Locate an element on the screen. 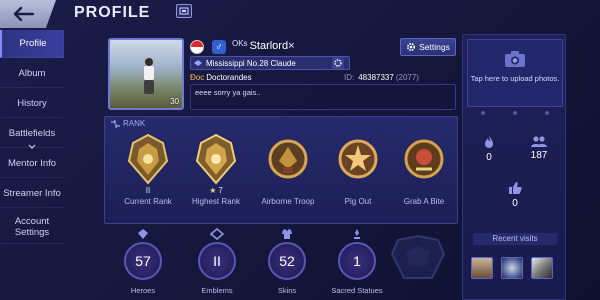 The height and width of the screenshot is (300, 600). bio-text: eeee sorry ya gais.. is located at coordinates (228, 92).